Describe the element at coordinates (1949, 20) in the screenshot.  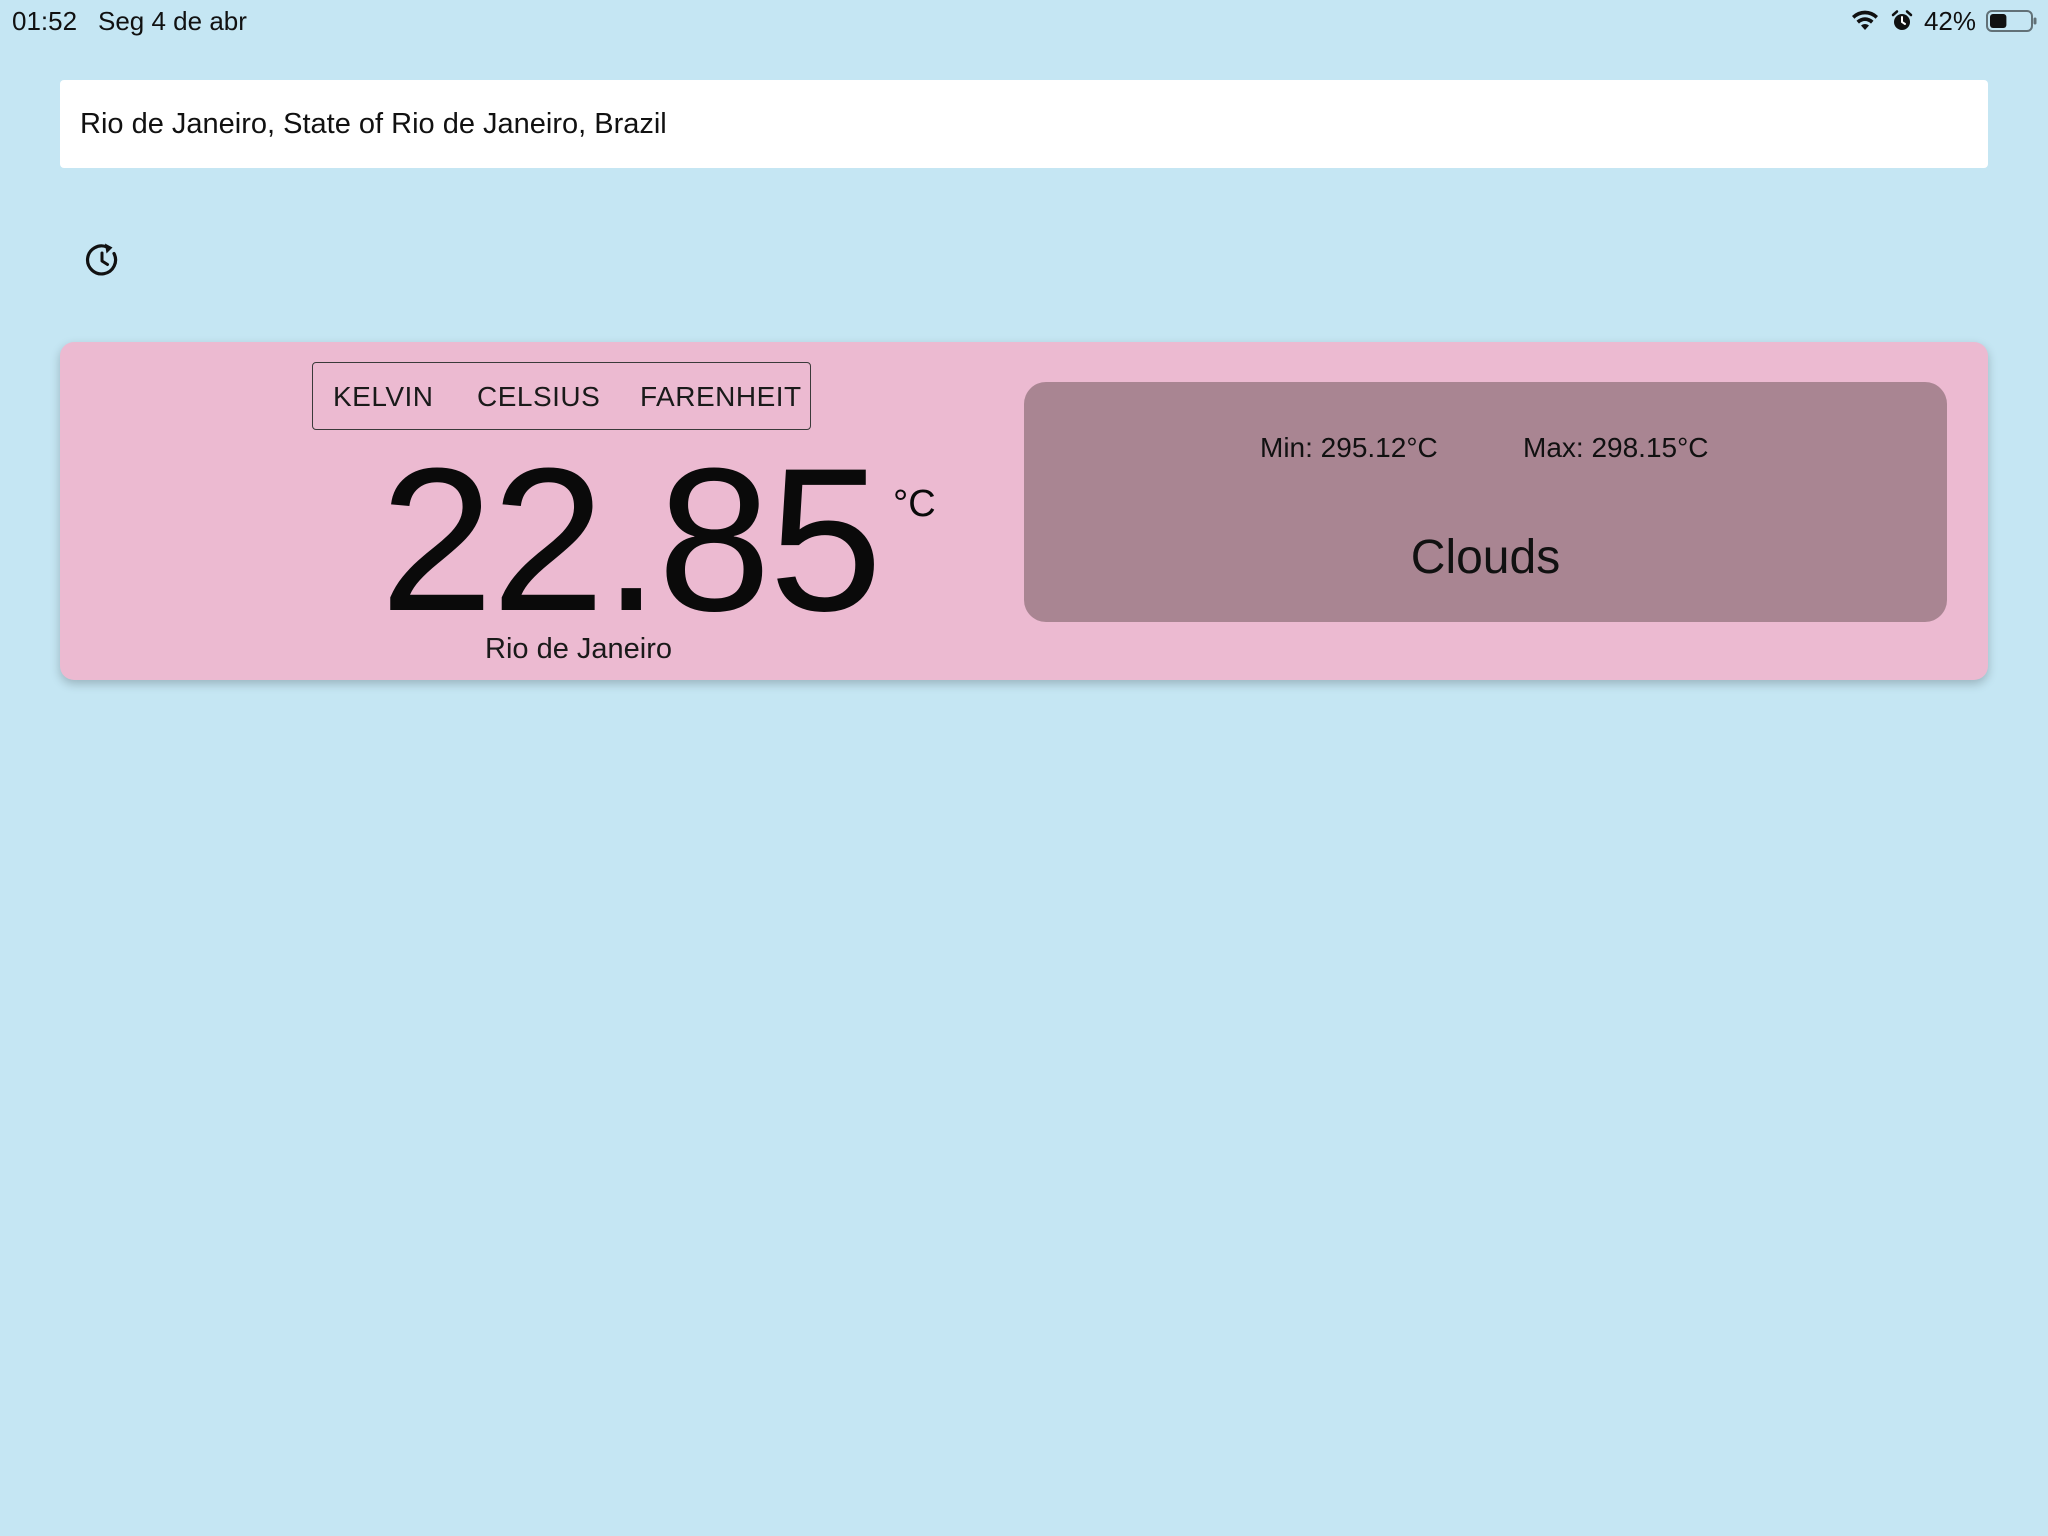
I see `battery-percent: 42%` at that location.